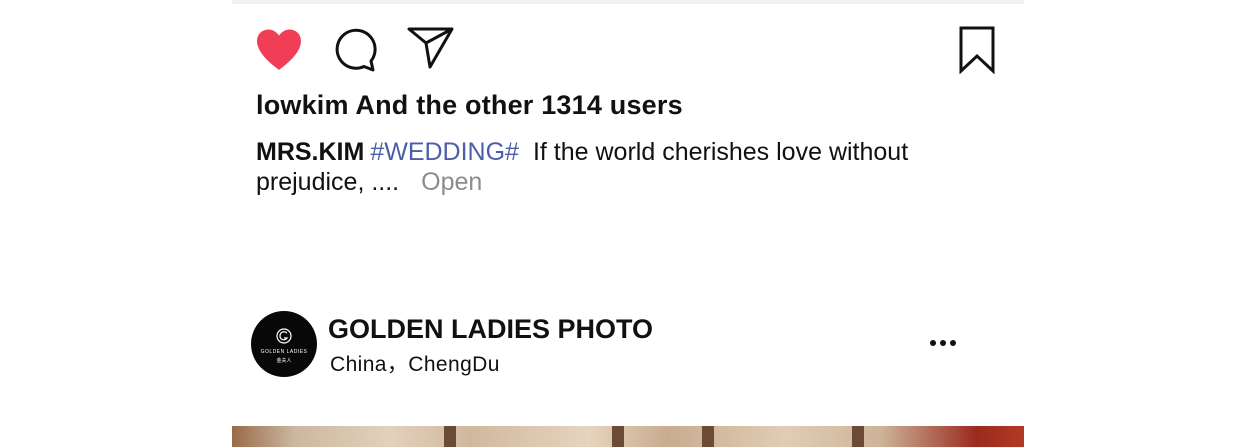 The width and height of the screenshot is (1250, 447). I want to click on post-action-bar, so click(626, 50).